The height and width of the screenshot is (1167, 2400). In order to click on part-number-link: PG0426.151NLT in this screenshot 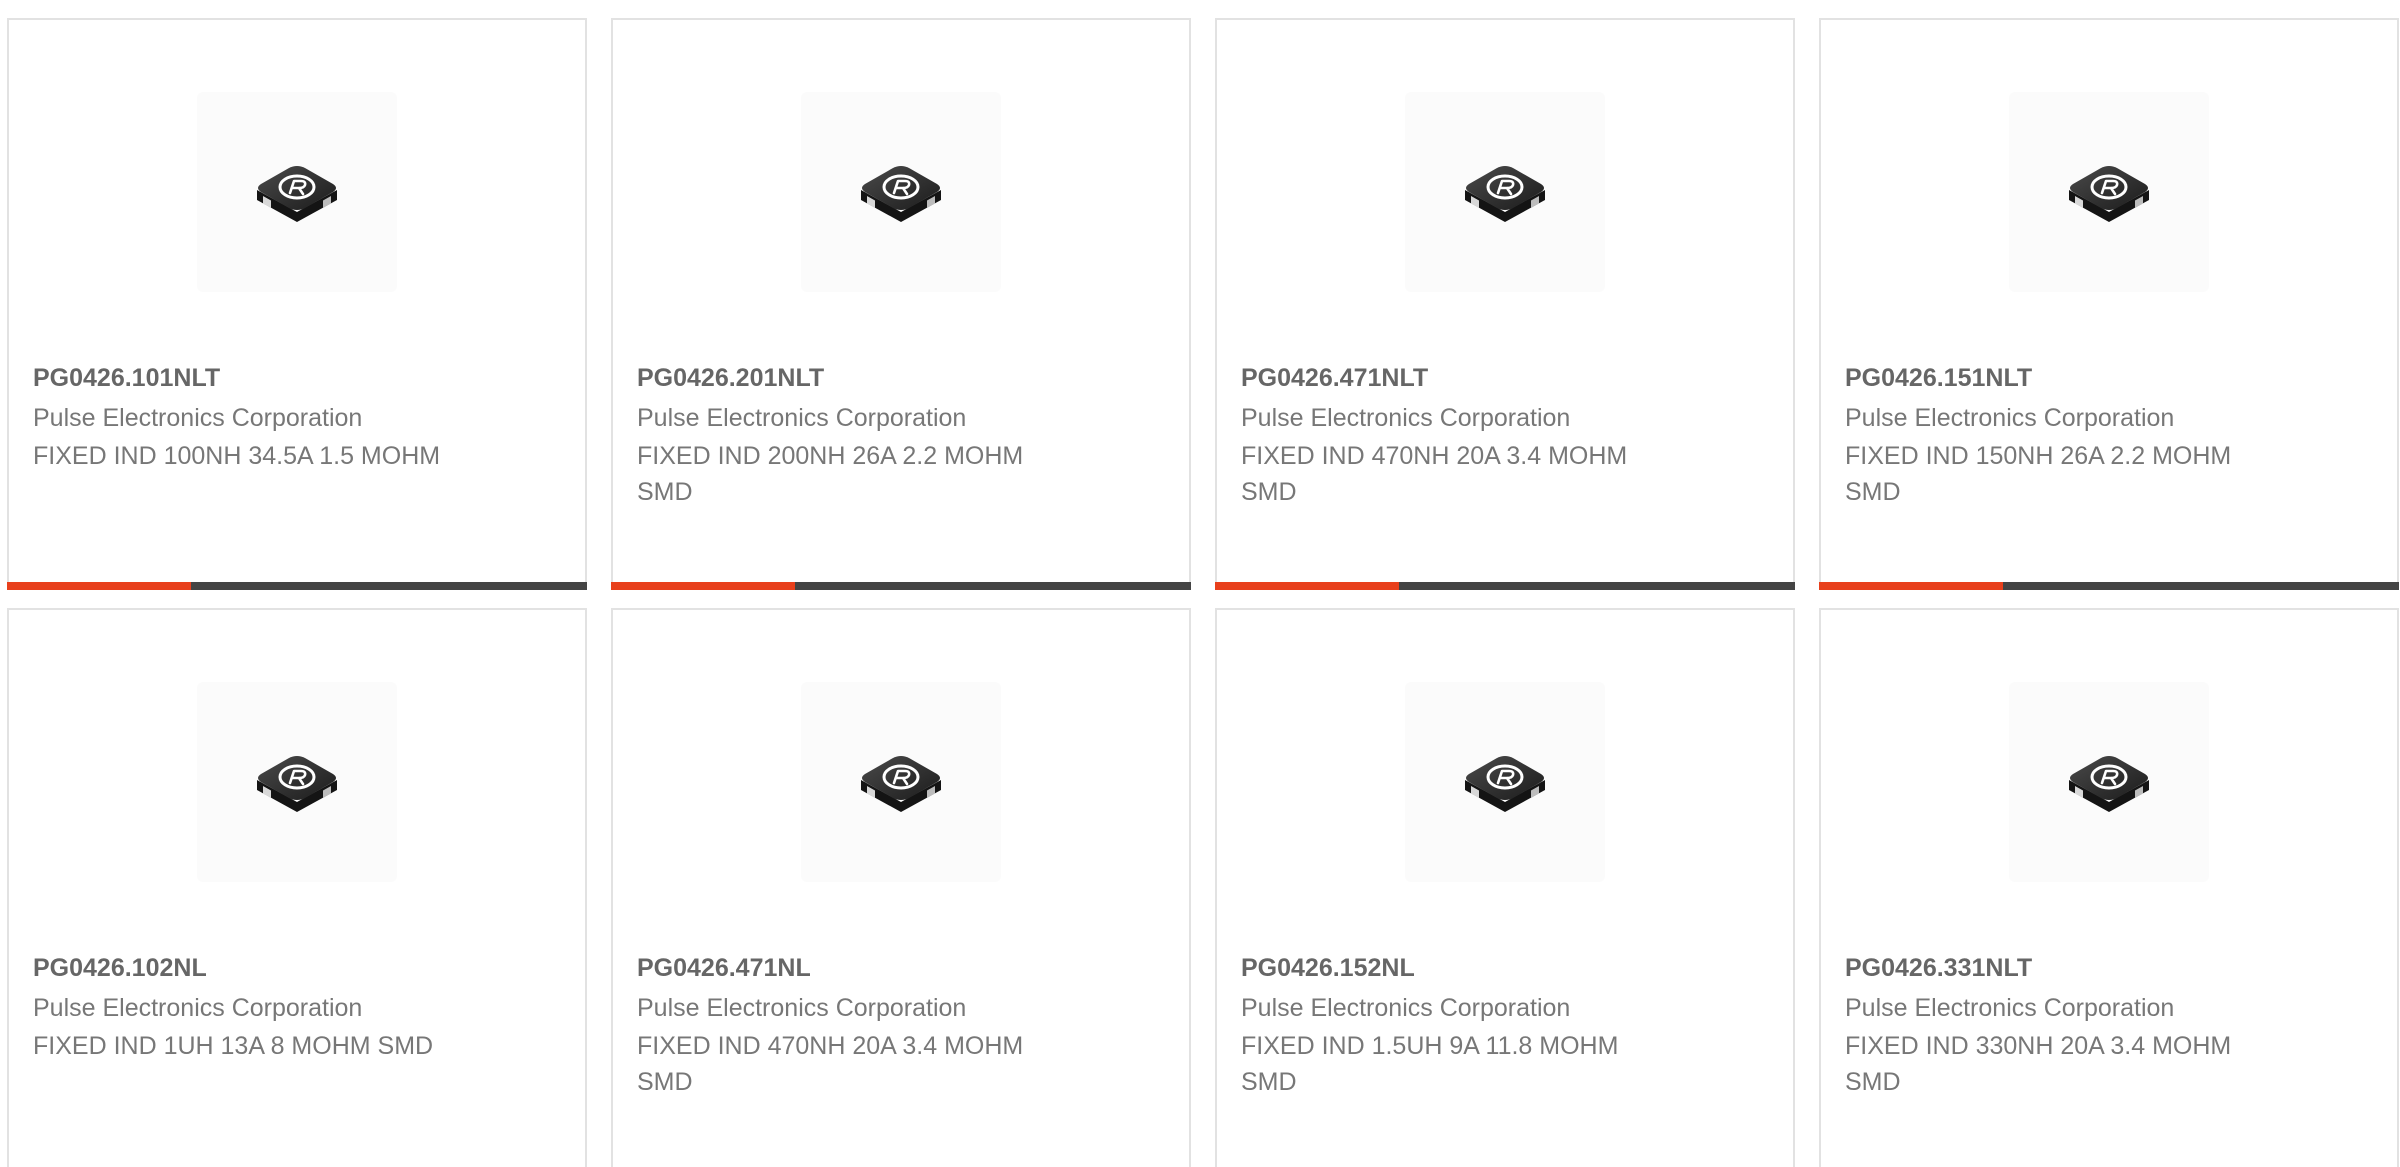, I will do `click(1938, 378)`.